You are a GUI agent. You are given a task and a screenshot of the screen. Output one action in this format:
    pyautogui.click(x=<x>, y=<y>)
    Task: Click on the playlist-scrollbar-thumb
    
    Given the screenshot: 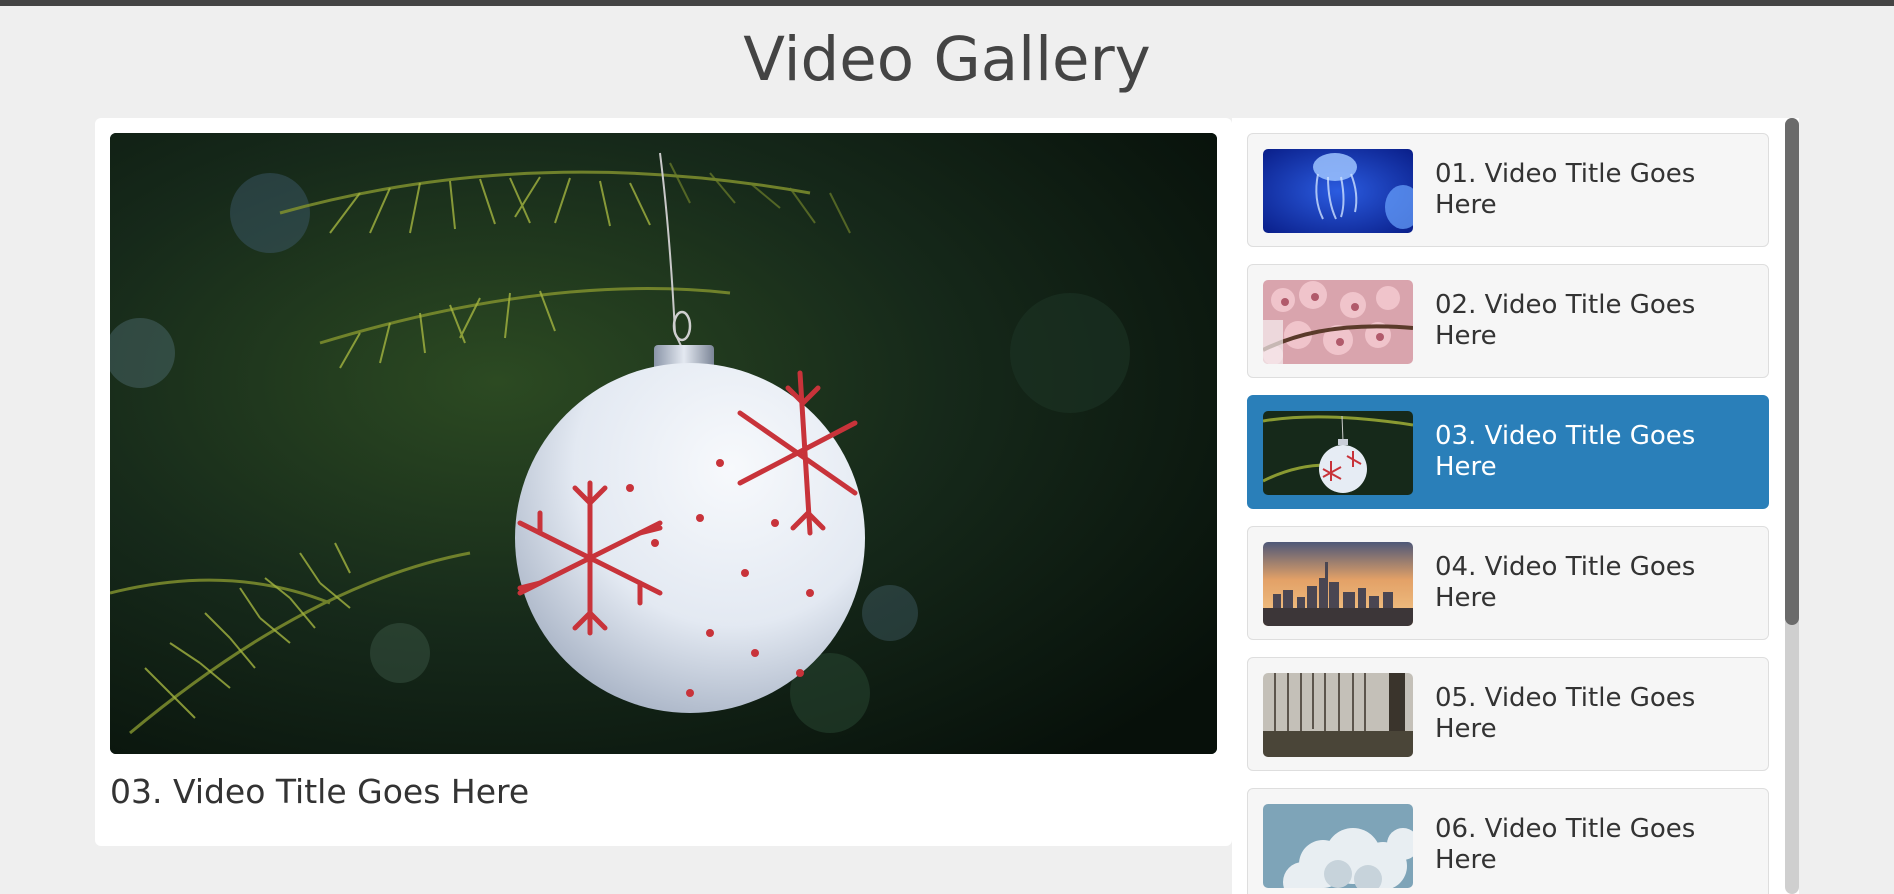 What is the action you would take?
    pyautogui.click(x=1792, y=371)
    